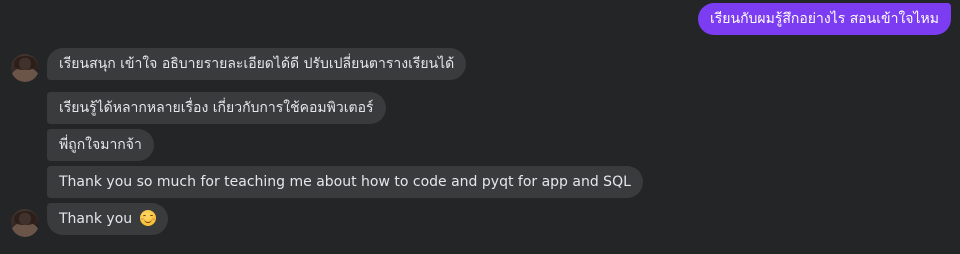  I want to click on incoming-message-bubble: พี่ถูกใจมากจ้า, so click(100, 145).